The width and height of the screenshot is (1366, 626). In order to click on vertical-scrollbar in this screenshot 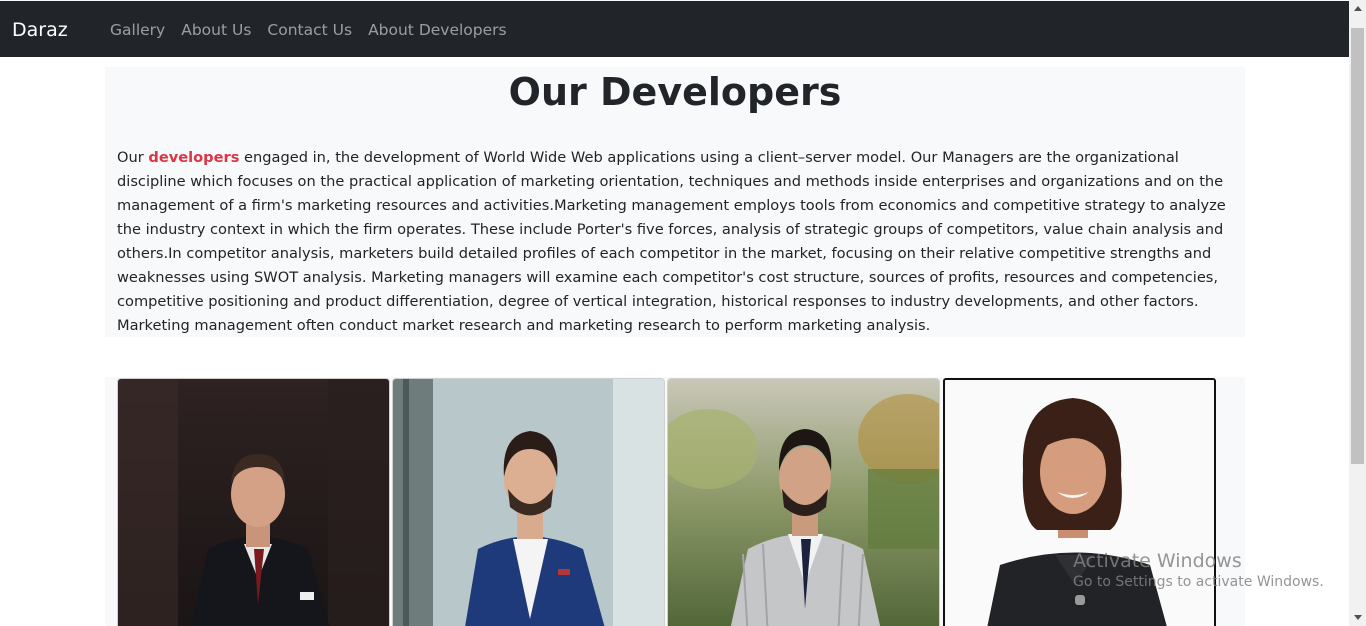, I will do `click(1357, 313)`.